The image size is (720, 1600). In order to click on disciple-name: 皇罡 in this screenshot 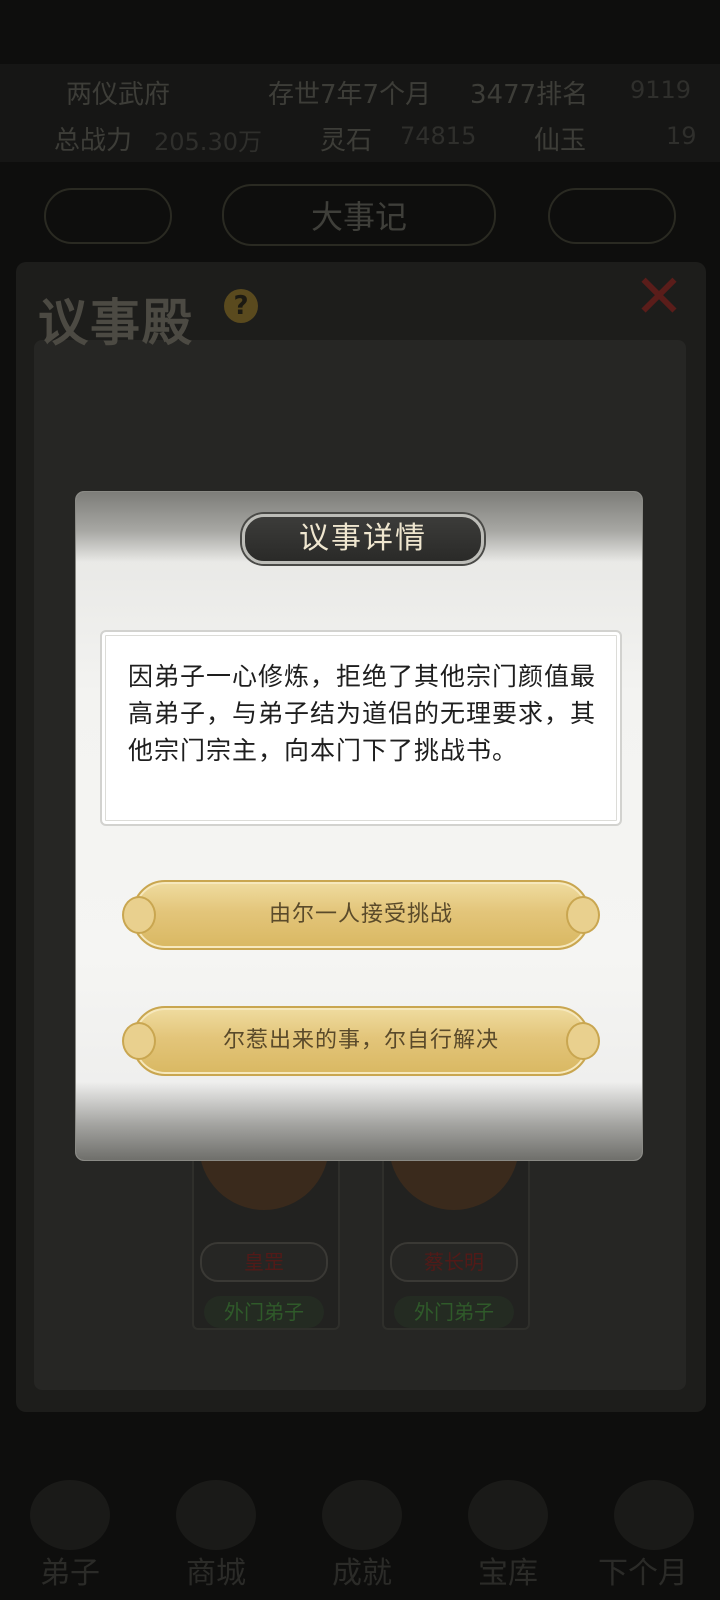, I will do `click(264, 1262)`.